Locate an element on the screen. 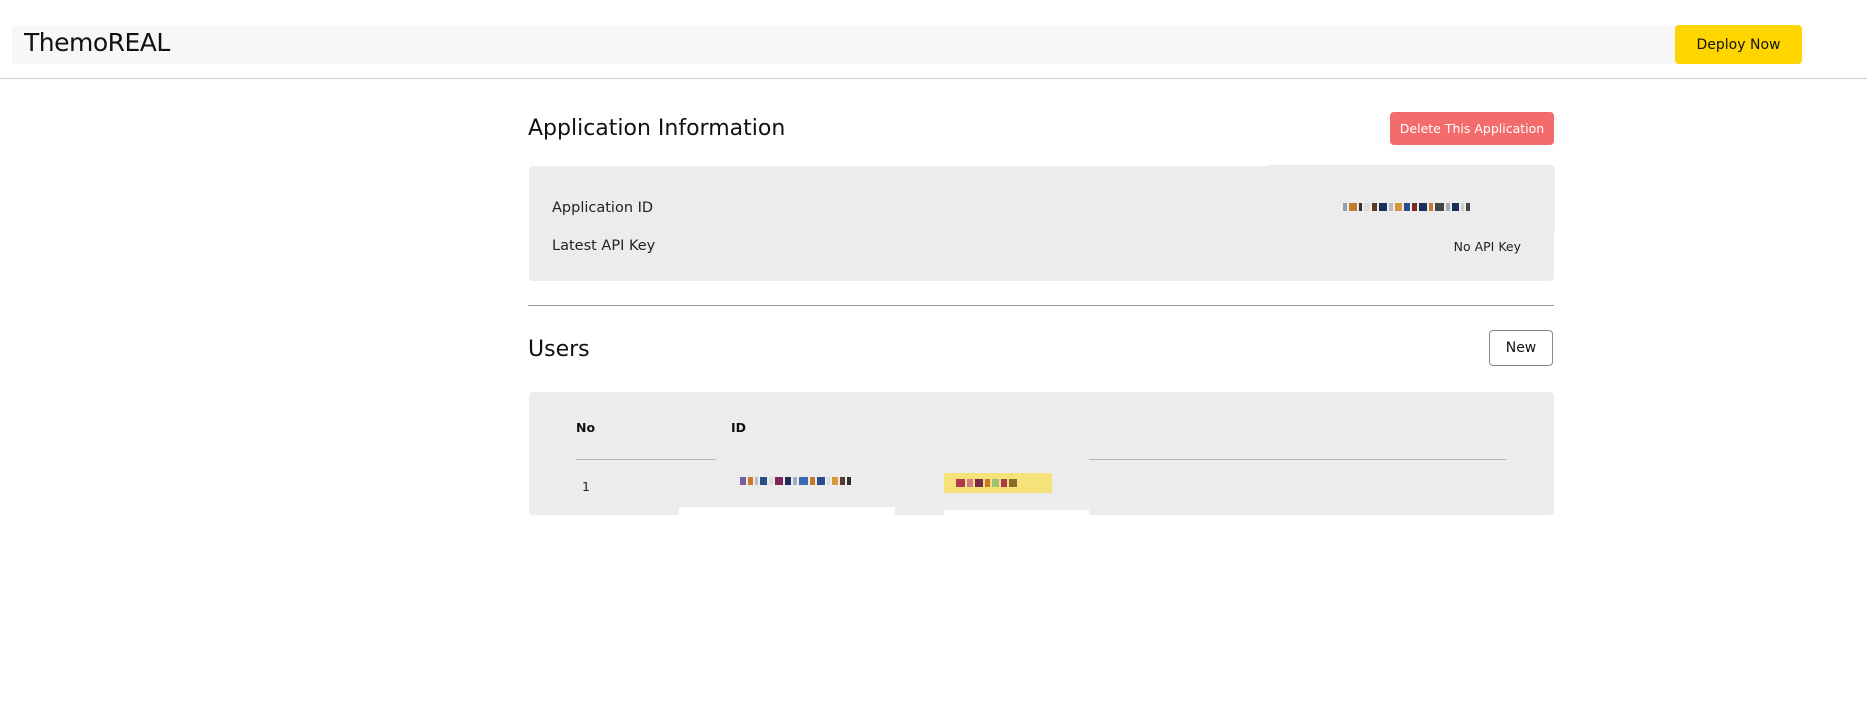  column-header-id: ID is located at coordinates (739, 427).